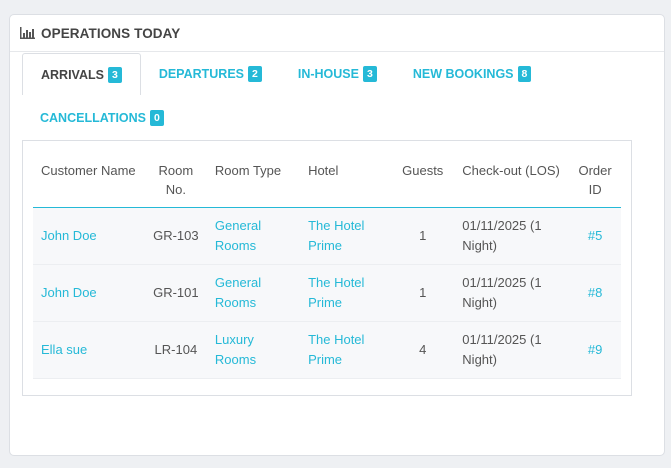 The image size is (671, 468). What do you see at coordinates (328, 74) in the screenshot?
I see `tab-label: IN-HOUSE` at bounding box center [328, 74].